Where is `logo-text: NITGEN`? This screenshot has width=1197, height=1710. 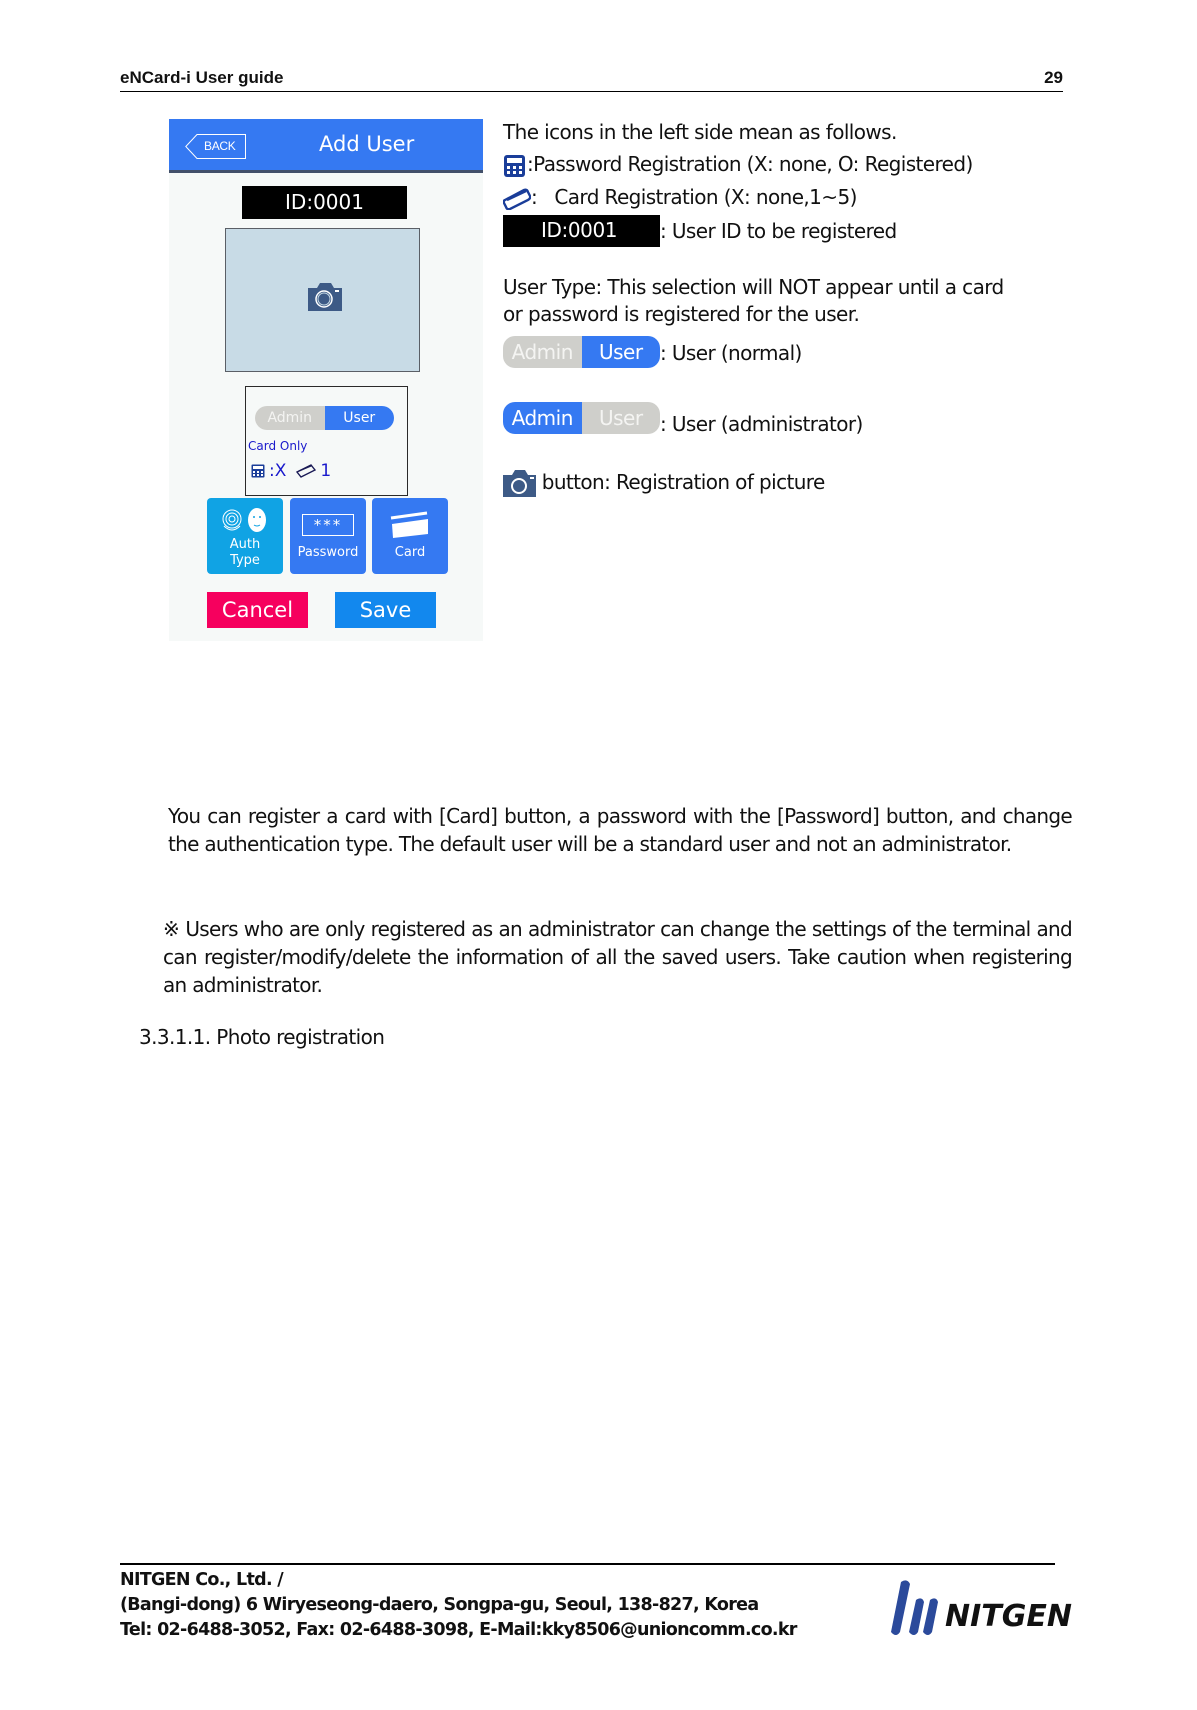
logo-text: NITGEN is located at coordinates (1008, 1616).